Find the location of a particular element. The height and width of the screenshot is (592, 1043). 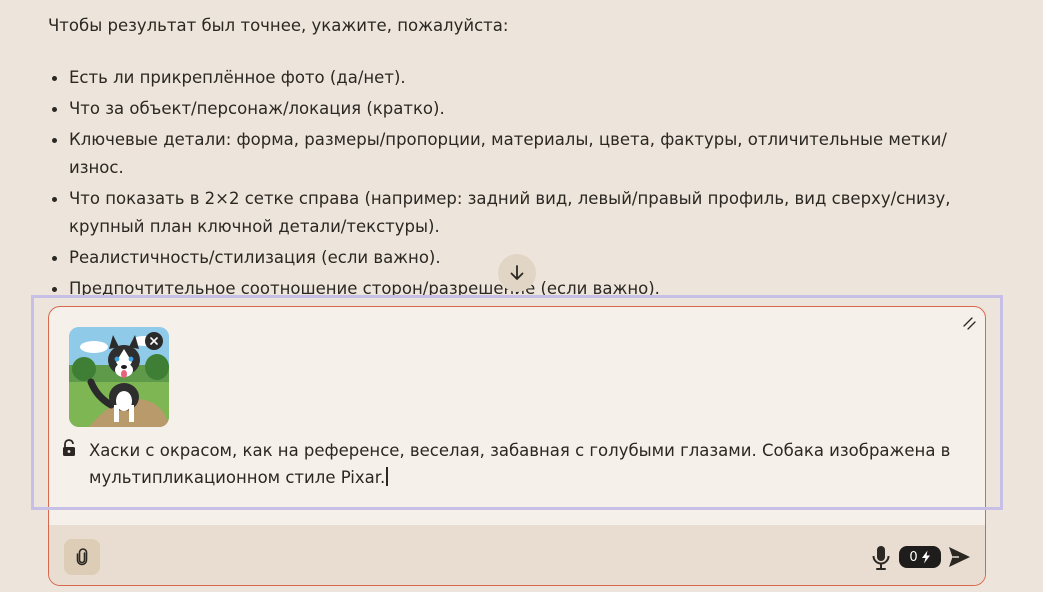

list-item: Что за объект/персонаж/локация (кратко). is located at coordinates (510, 109).